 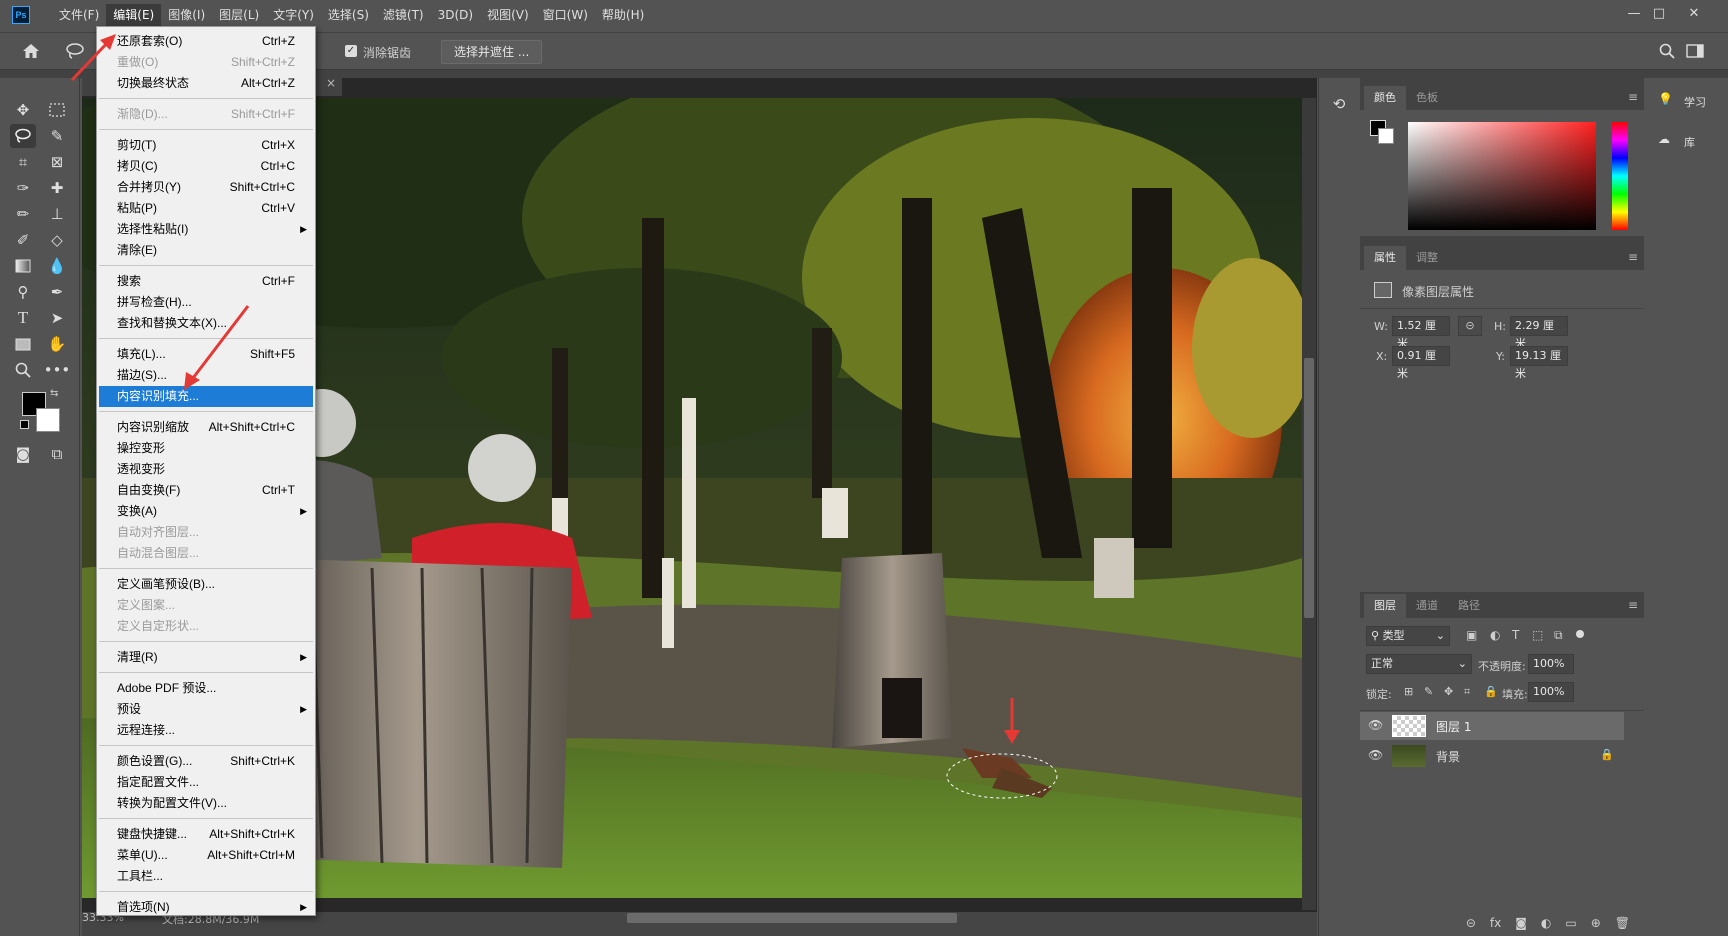 I want to click on menu-help: 帮助(H), so click(x=623, y=15).